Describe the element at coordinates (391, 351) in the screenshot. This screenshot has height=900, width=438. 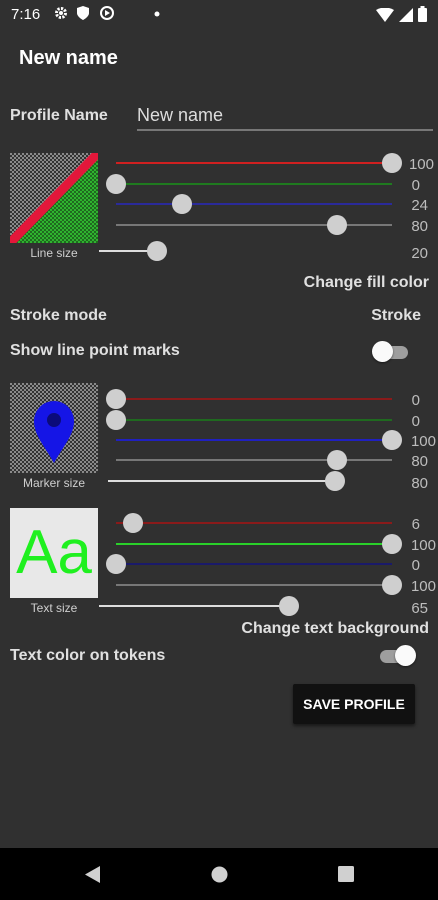
I see `show-line-point-marks-toggle` at that location.